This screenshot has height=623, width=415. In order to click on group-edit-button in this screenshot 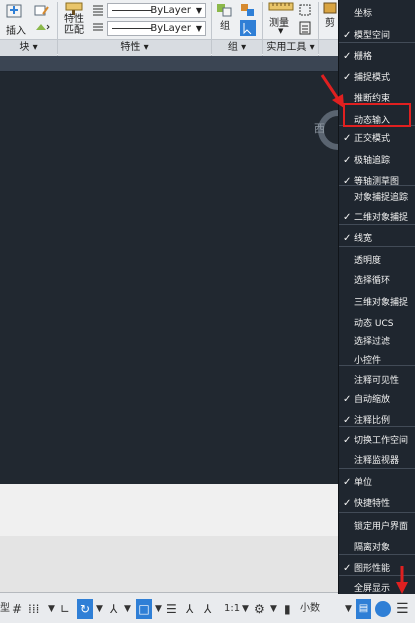, I will do `click(248, 28)`.